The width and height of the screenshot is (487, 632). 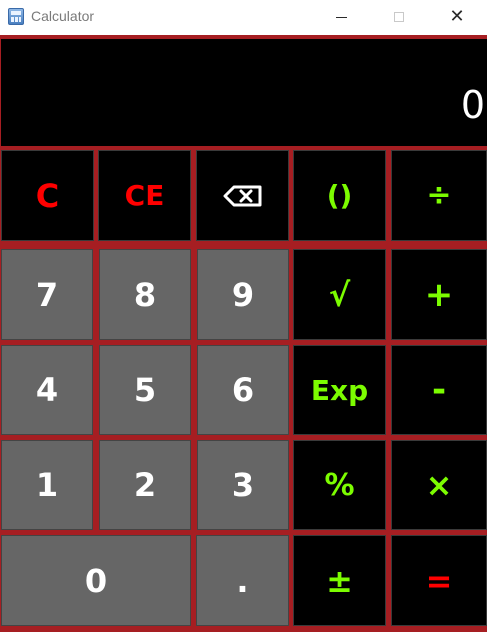 I want to click on digit-4-button: 4, so click(x=47, y=390).